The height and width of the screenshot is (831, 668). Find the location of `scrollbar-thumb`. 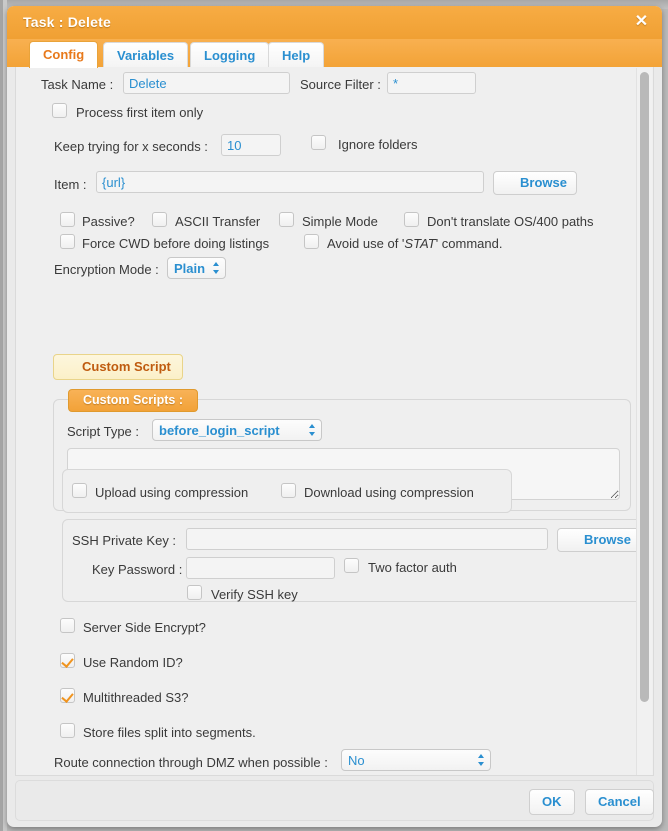

scrollbar-thumb is located at coordinates (644, 387).